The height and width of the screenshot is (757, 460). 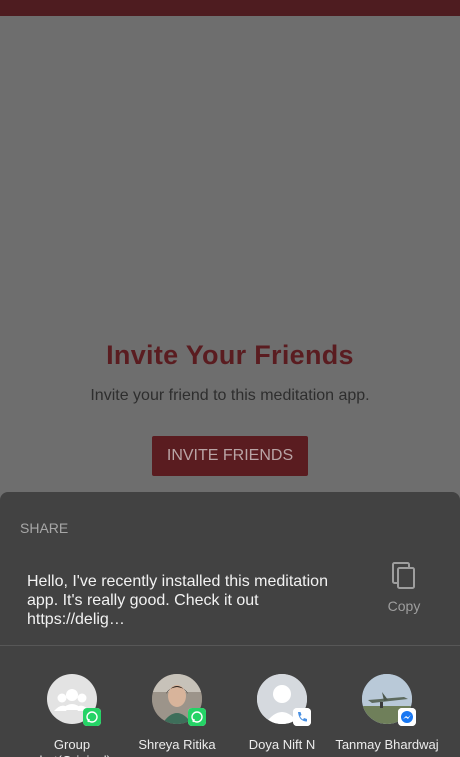 I want to click on share-target-tanmay-bhardwaj: Tanmay Bhardwaj, so click(x=387, y=713).